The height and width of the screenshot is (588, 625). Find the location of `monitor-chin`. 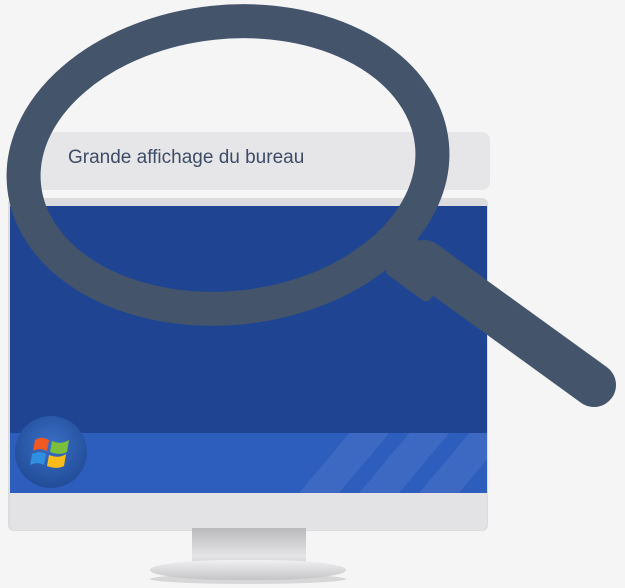

monitor-chin is located at coordinates (248, 511).